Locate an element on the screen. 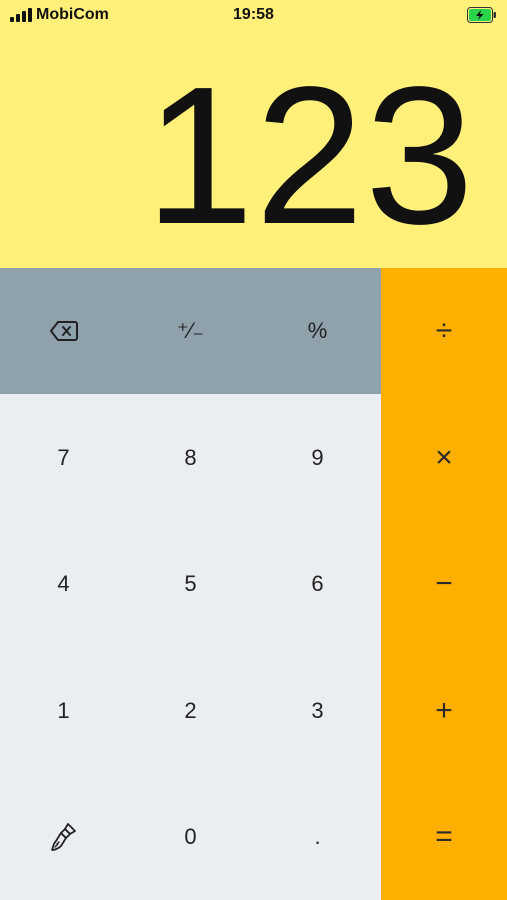  digit-1-label: 1 is located at coordinates (63, 710).